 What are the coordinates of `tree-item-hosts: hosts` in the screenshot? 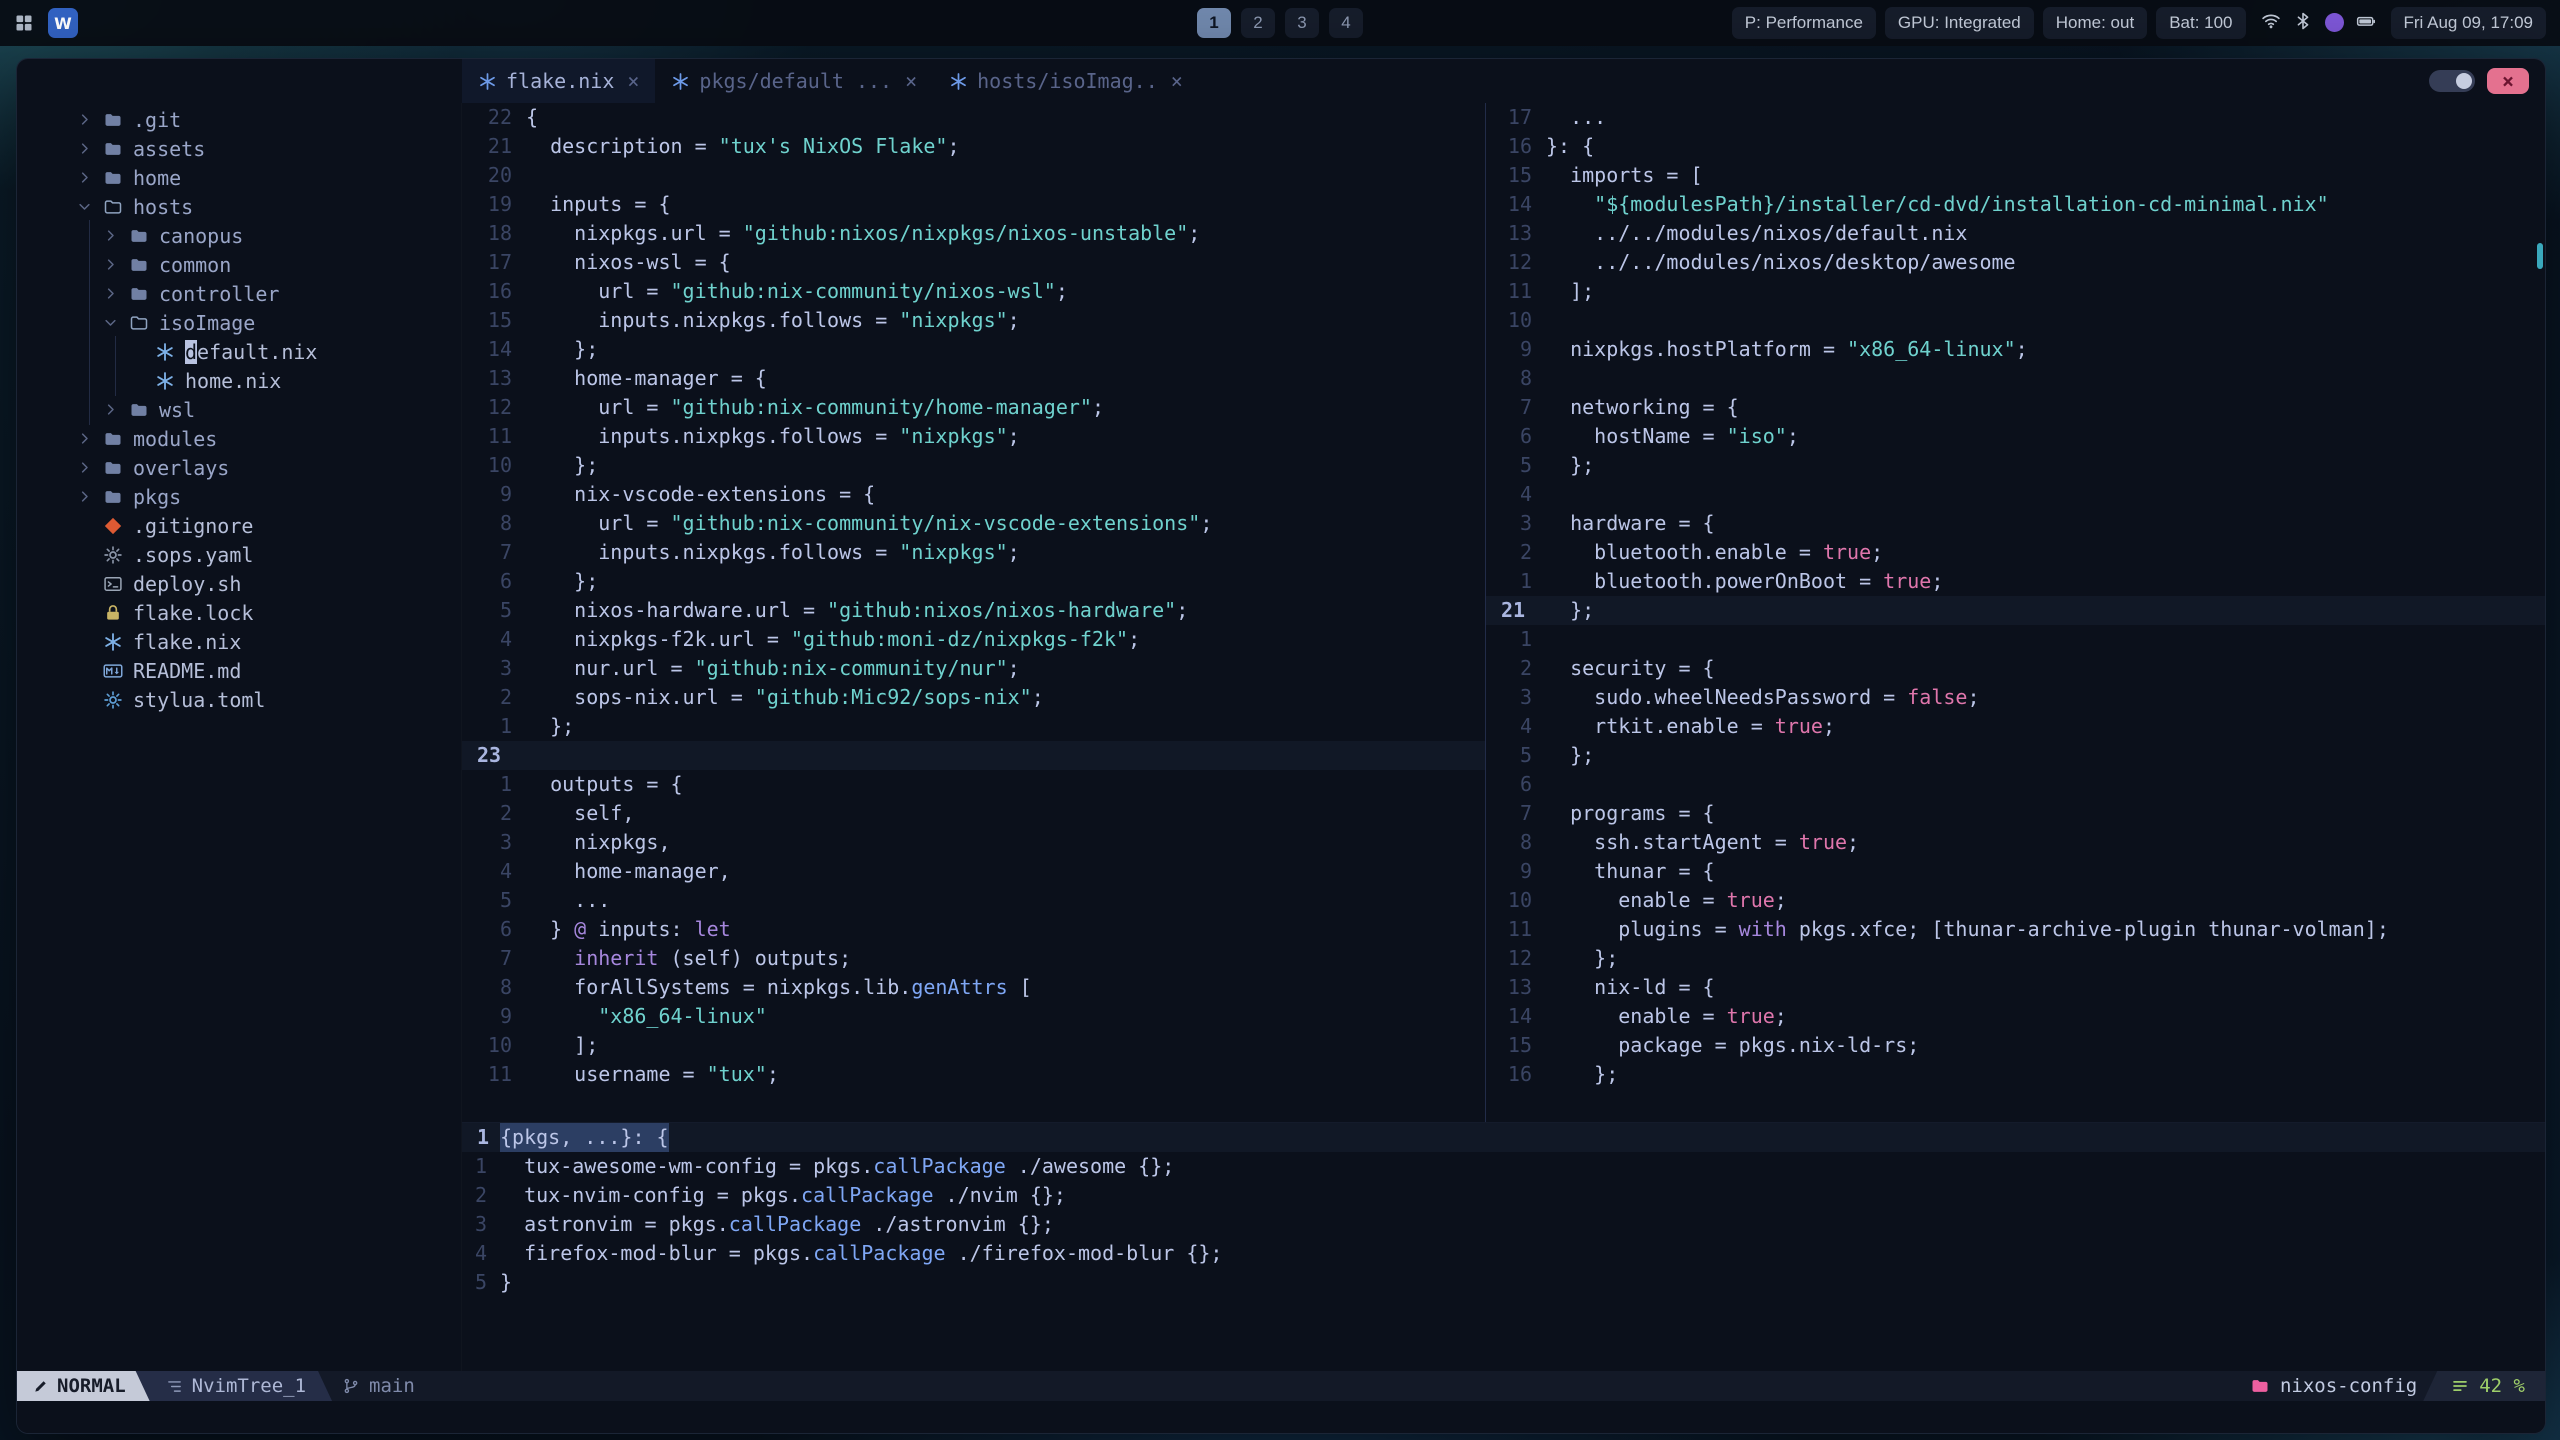 It's located at (239, 206).